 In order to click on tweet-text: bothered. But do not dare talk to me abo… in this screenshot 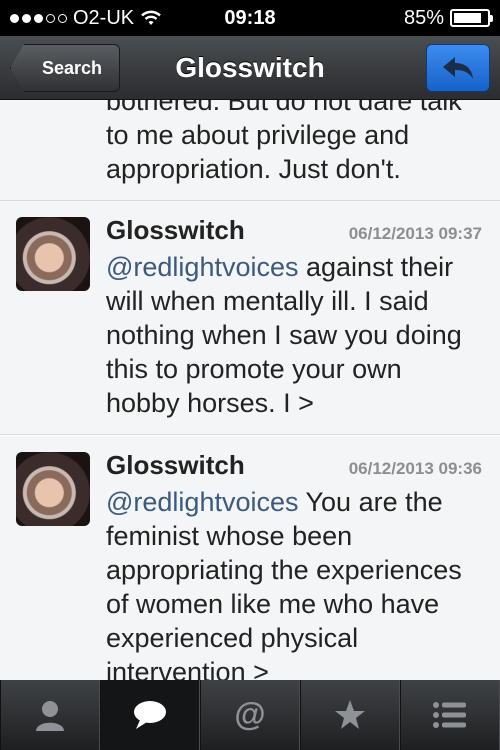, I will do `click(284, 142)`.